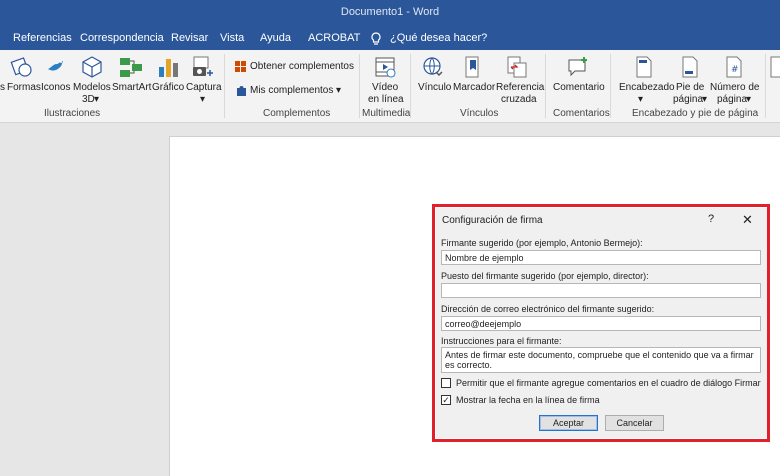 The width and height of the screenshot is (780, 476). What do you see at coordinates (577, 67) in the screenshot?
I see `comment-icon` at bounding box center [577, 67].